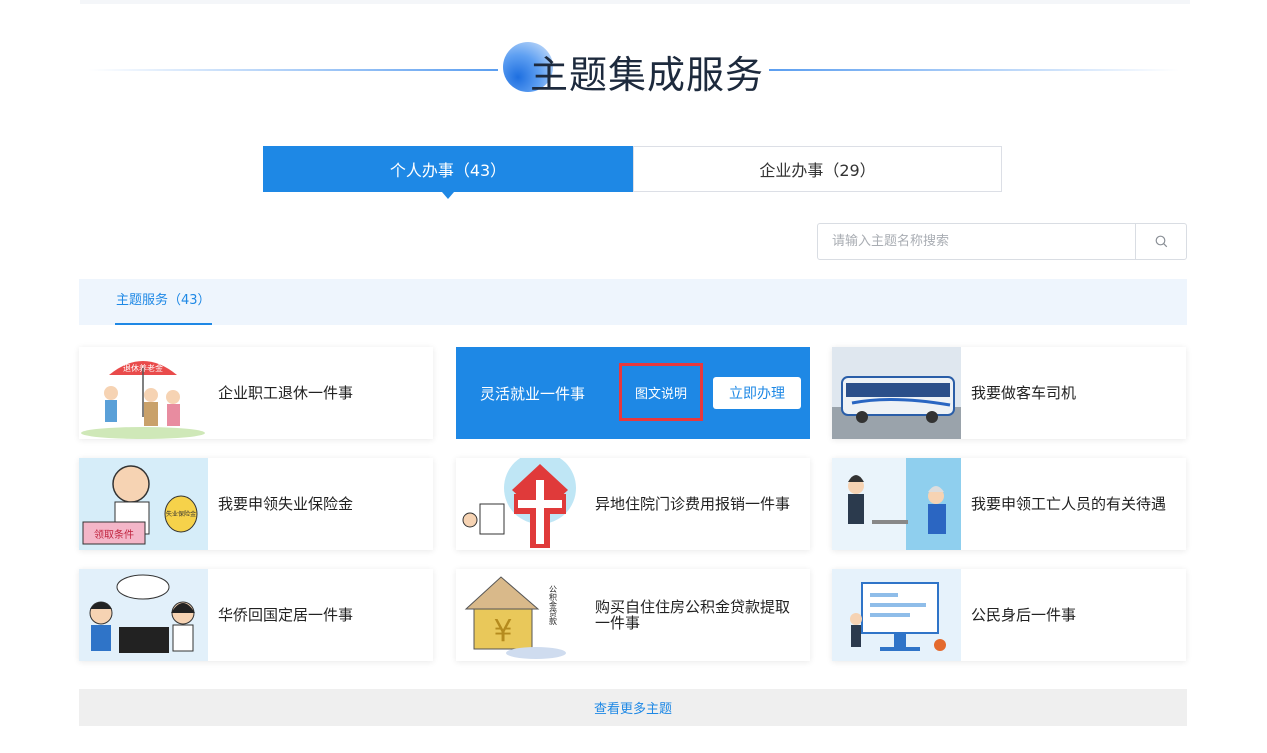 The width and height of the screenshot is (1267, 753). I want to click on thumb-badge: 失业保险金, so click(181, 514).